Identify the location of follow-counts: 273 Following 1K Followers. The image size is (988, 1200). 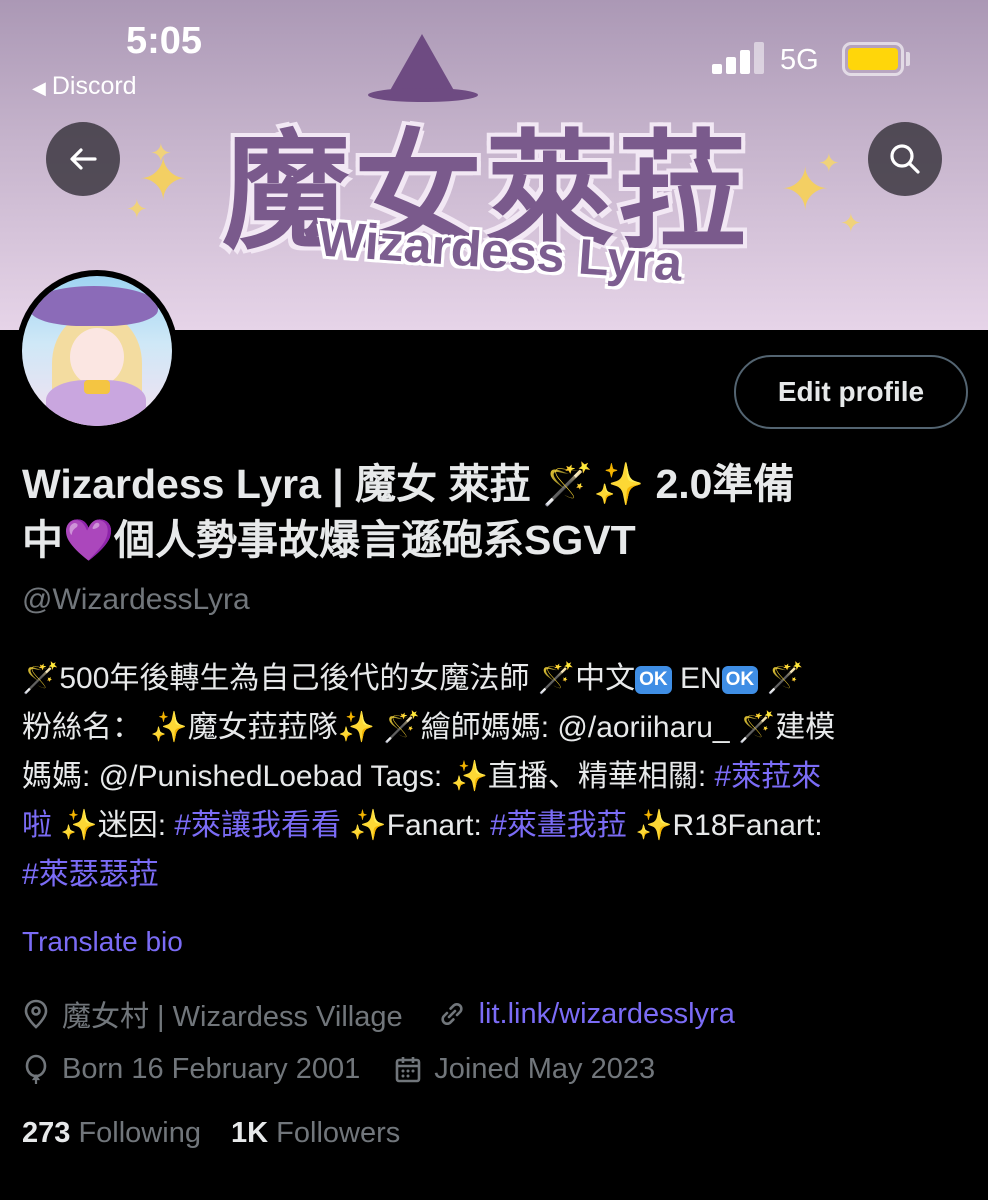
(211, 1133).